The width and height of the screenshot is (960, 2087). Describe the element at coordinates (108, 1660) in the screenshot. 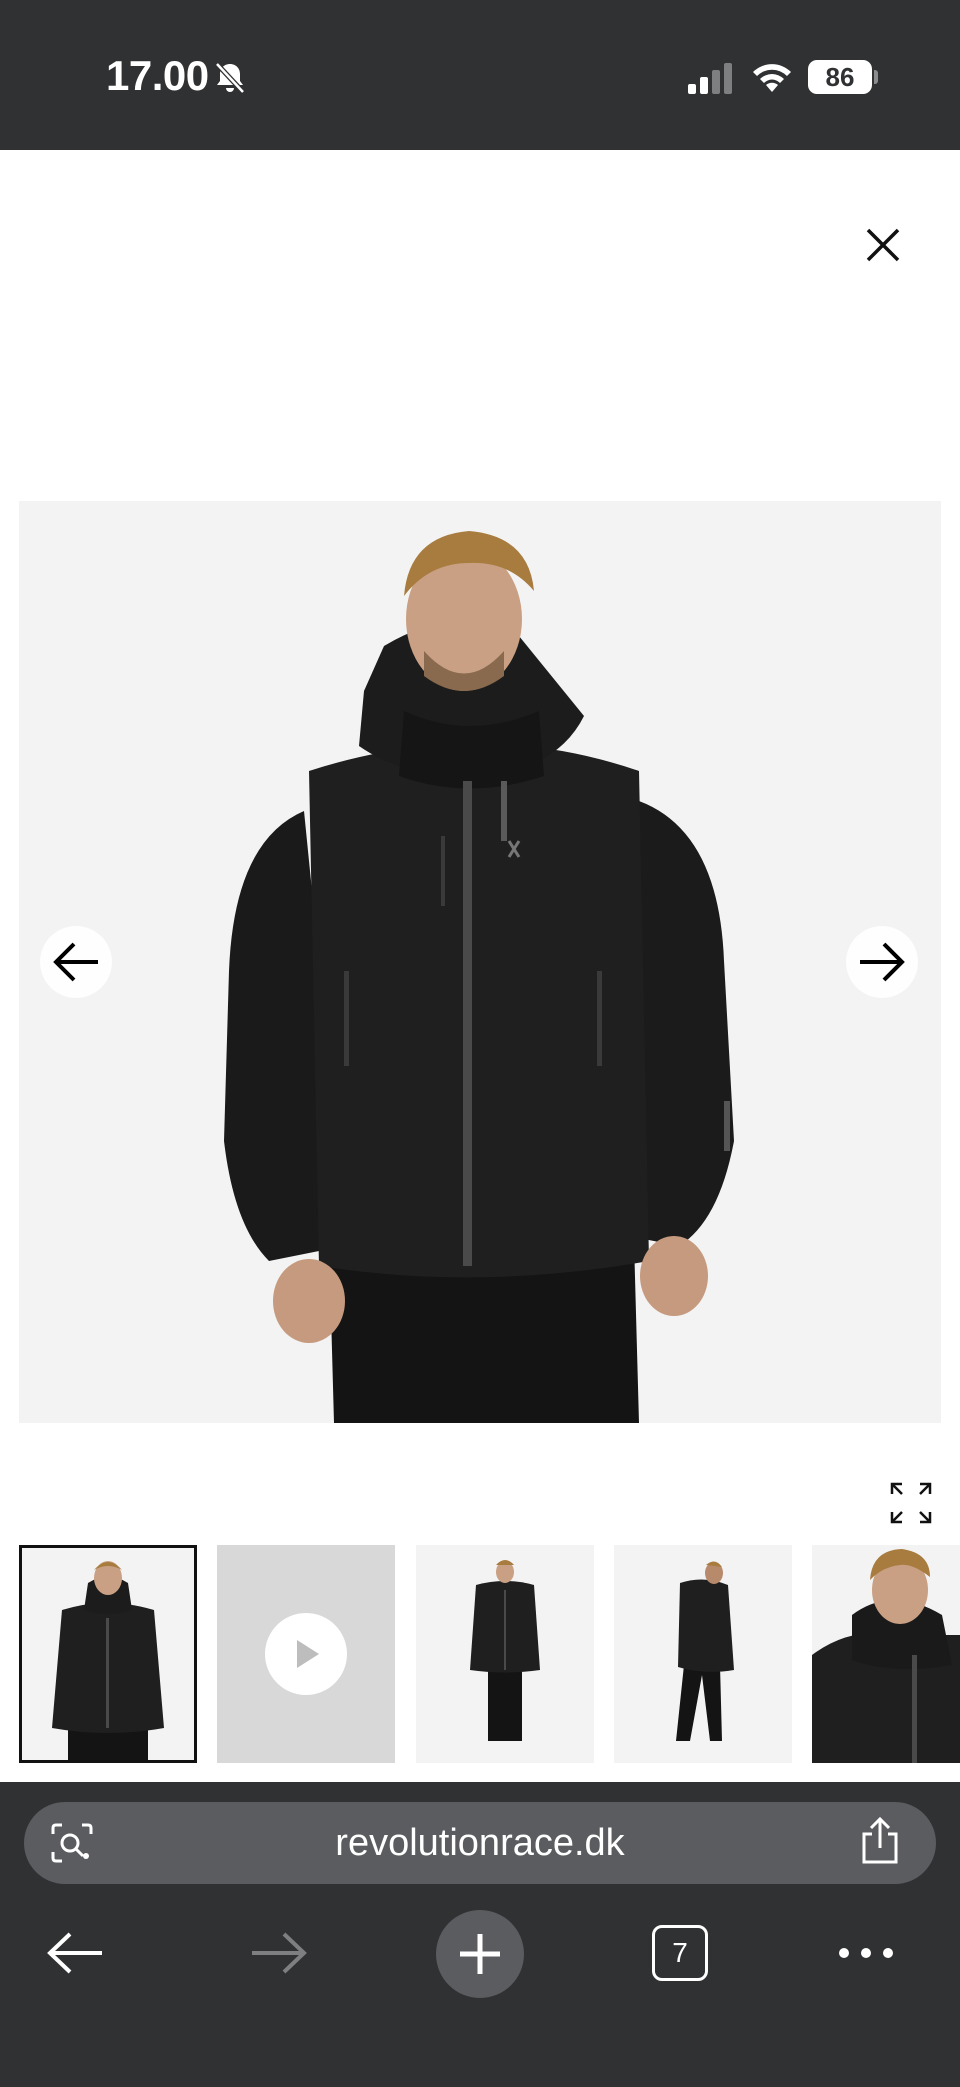

I see `thumbnail-jacket-front` at that location.